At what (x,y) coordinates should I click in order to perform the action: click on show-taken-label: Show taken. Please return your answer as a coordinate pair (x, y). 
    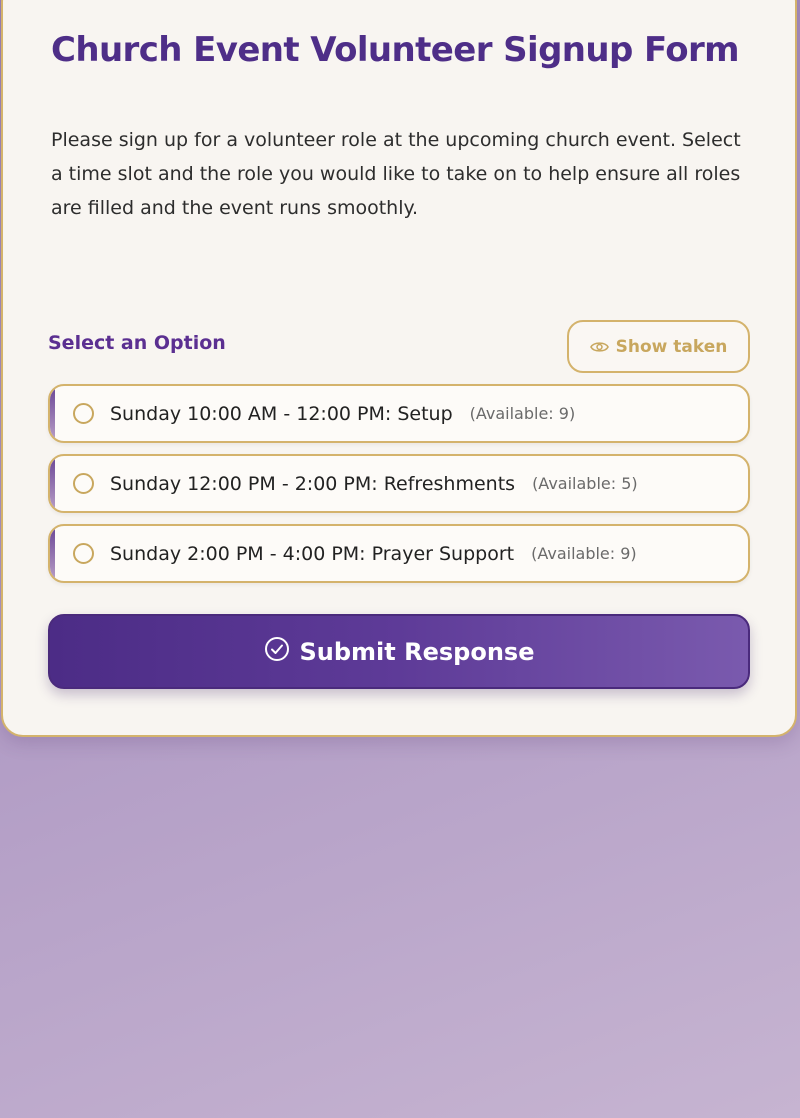
    Looking at the image, I should click on (671, 346).